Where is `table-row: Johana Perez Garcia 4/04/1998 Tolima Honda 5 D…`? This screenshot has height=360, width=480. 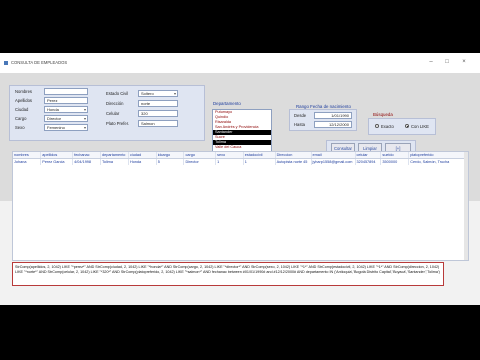
table-row: Johana Perez Garcia 4/04/1998 Tolima Honda 5 D… is located at coordinates (240, 161).